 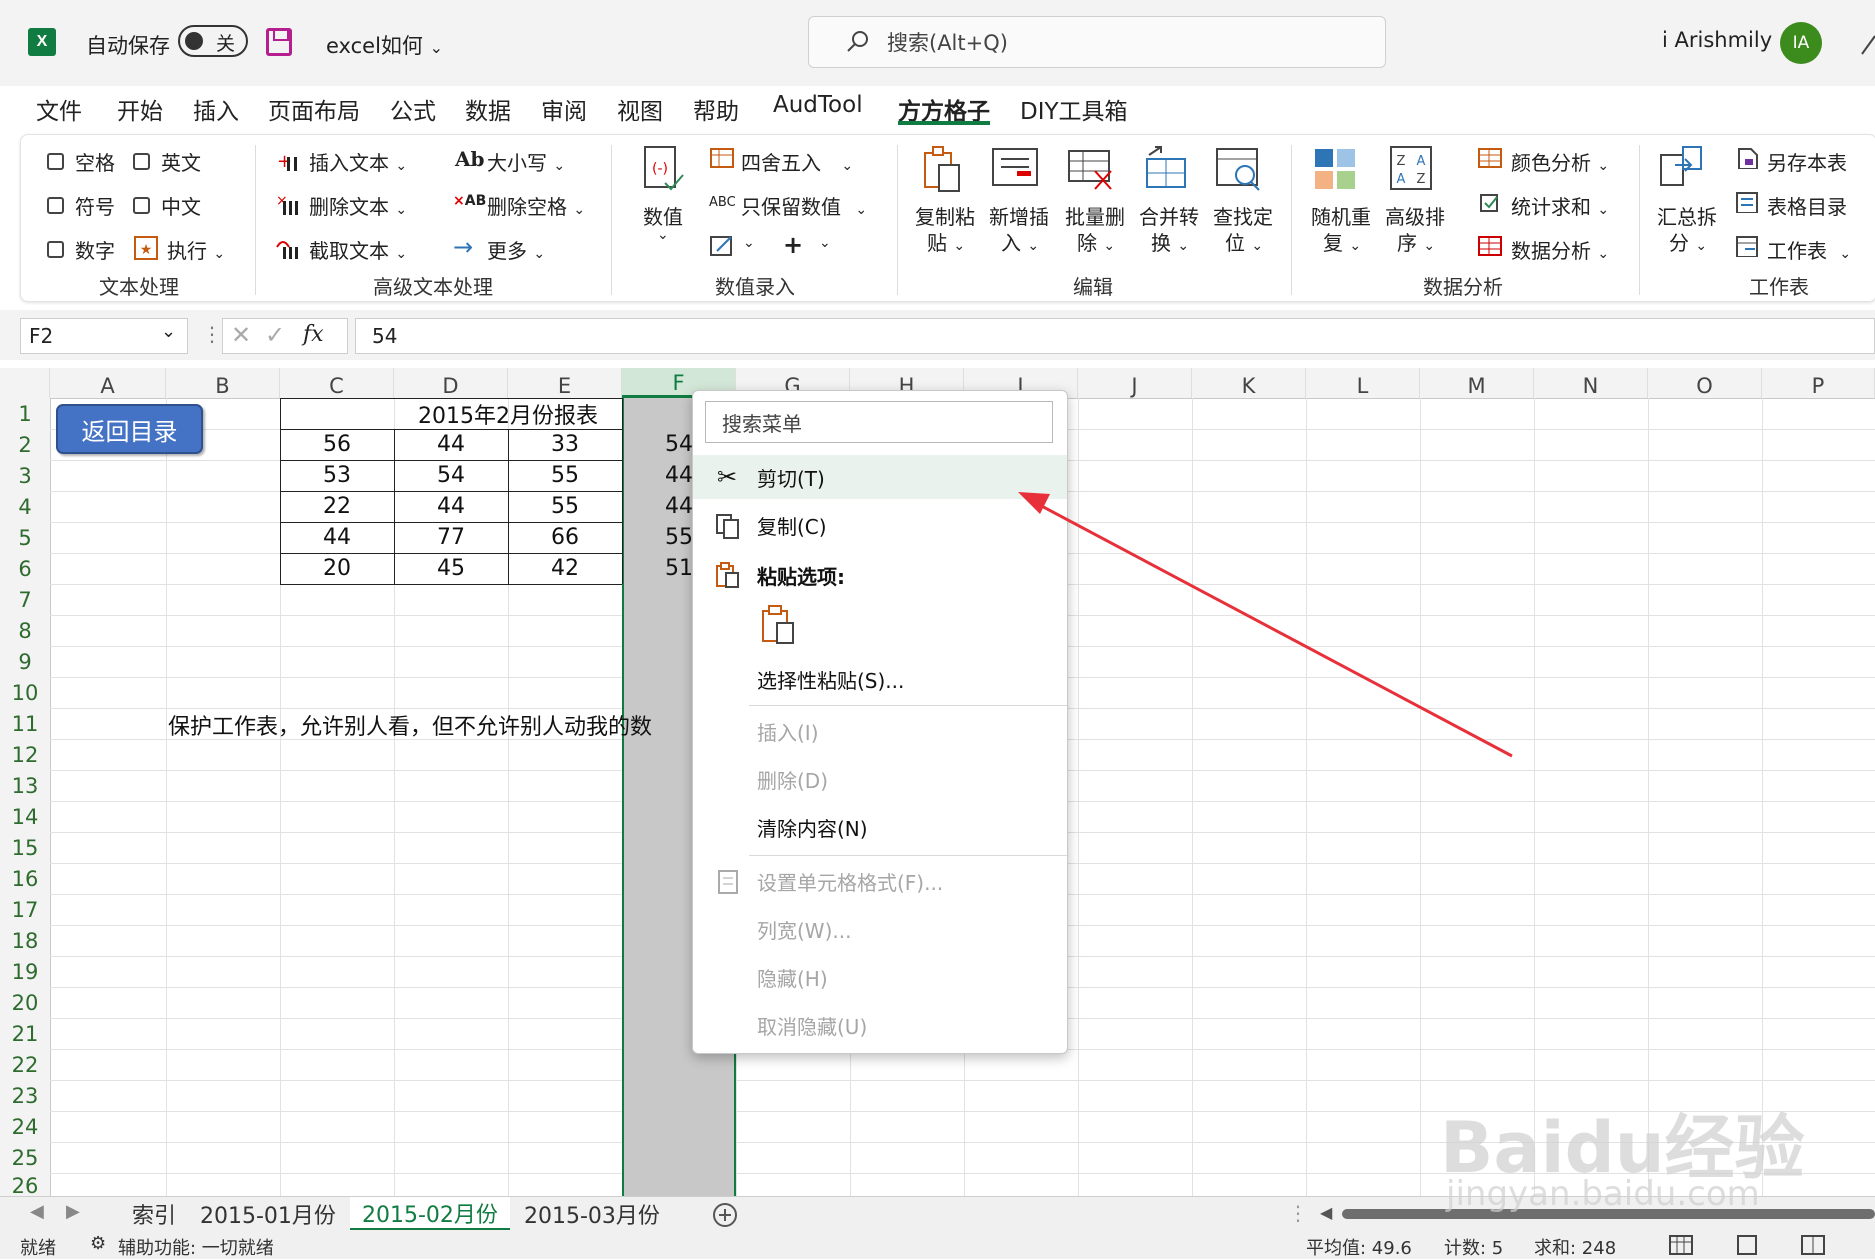 I want to click on row-header: 12, so click(x=25, y=754).